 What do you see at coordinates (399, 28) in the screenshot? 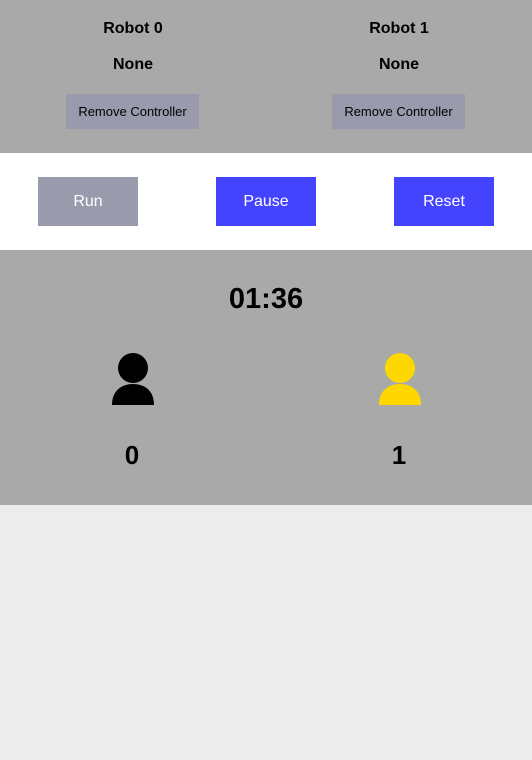
I see `robot-1-name: Robot 1` at bounding box center [399, 28].